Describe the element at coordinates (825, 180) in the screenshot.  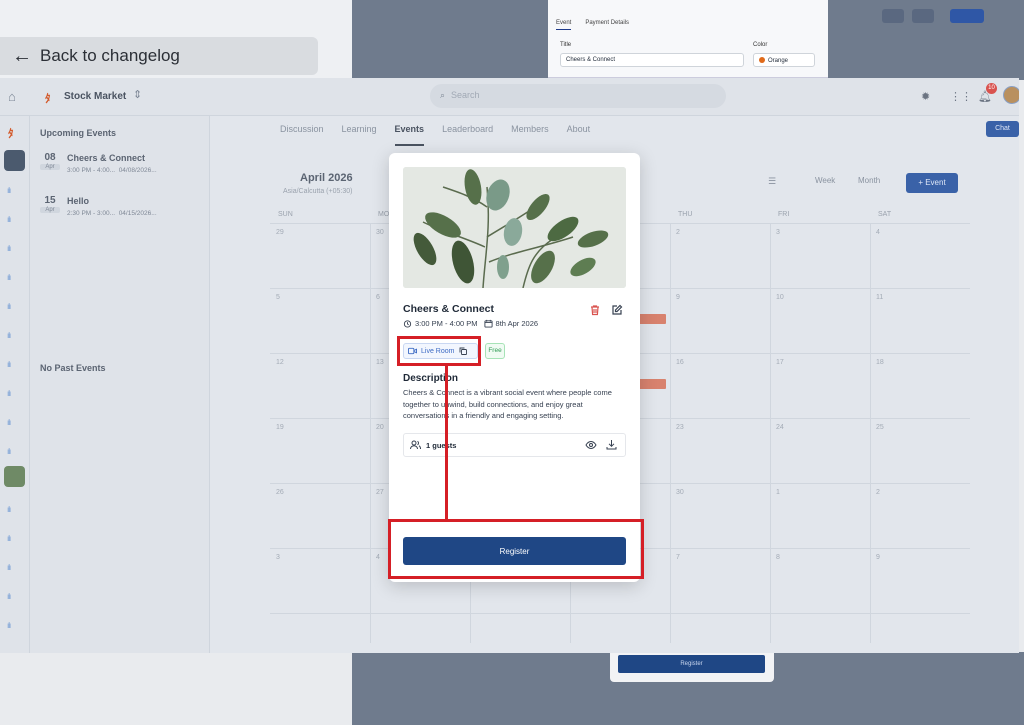
I see `week-view-button: Week` at that location.